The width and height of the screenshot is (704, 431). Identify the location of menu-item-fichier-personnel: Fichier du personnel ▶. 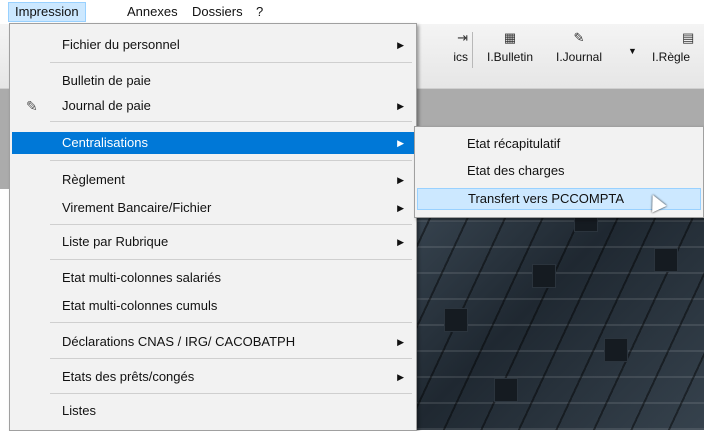
(213, 45).